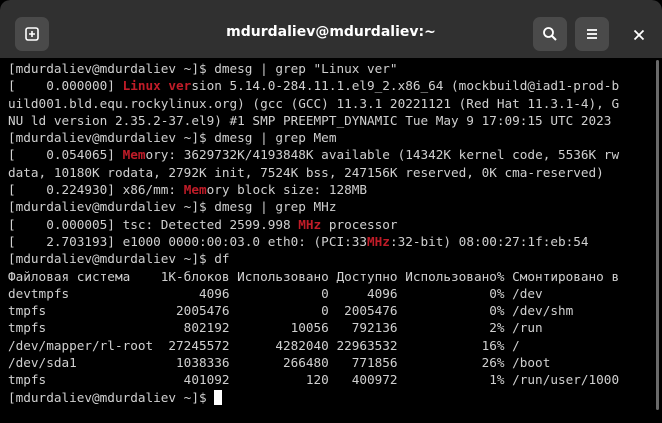 This screenshot has width=662, height=423. I want to click on scrollbar, so click(657, 235).